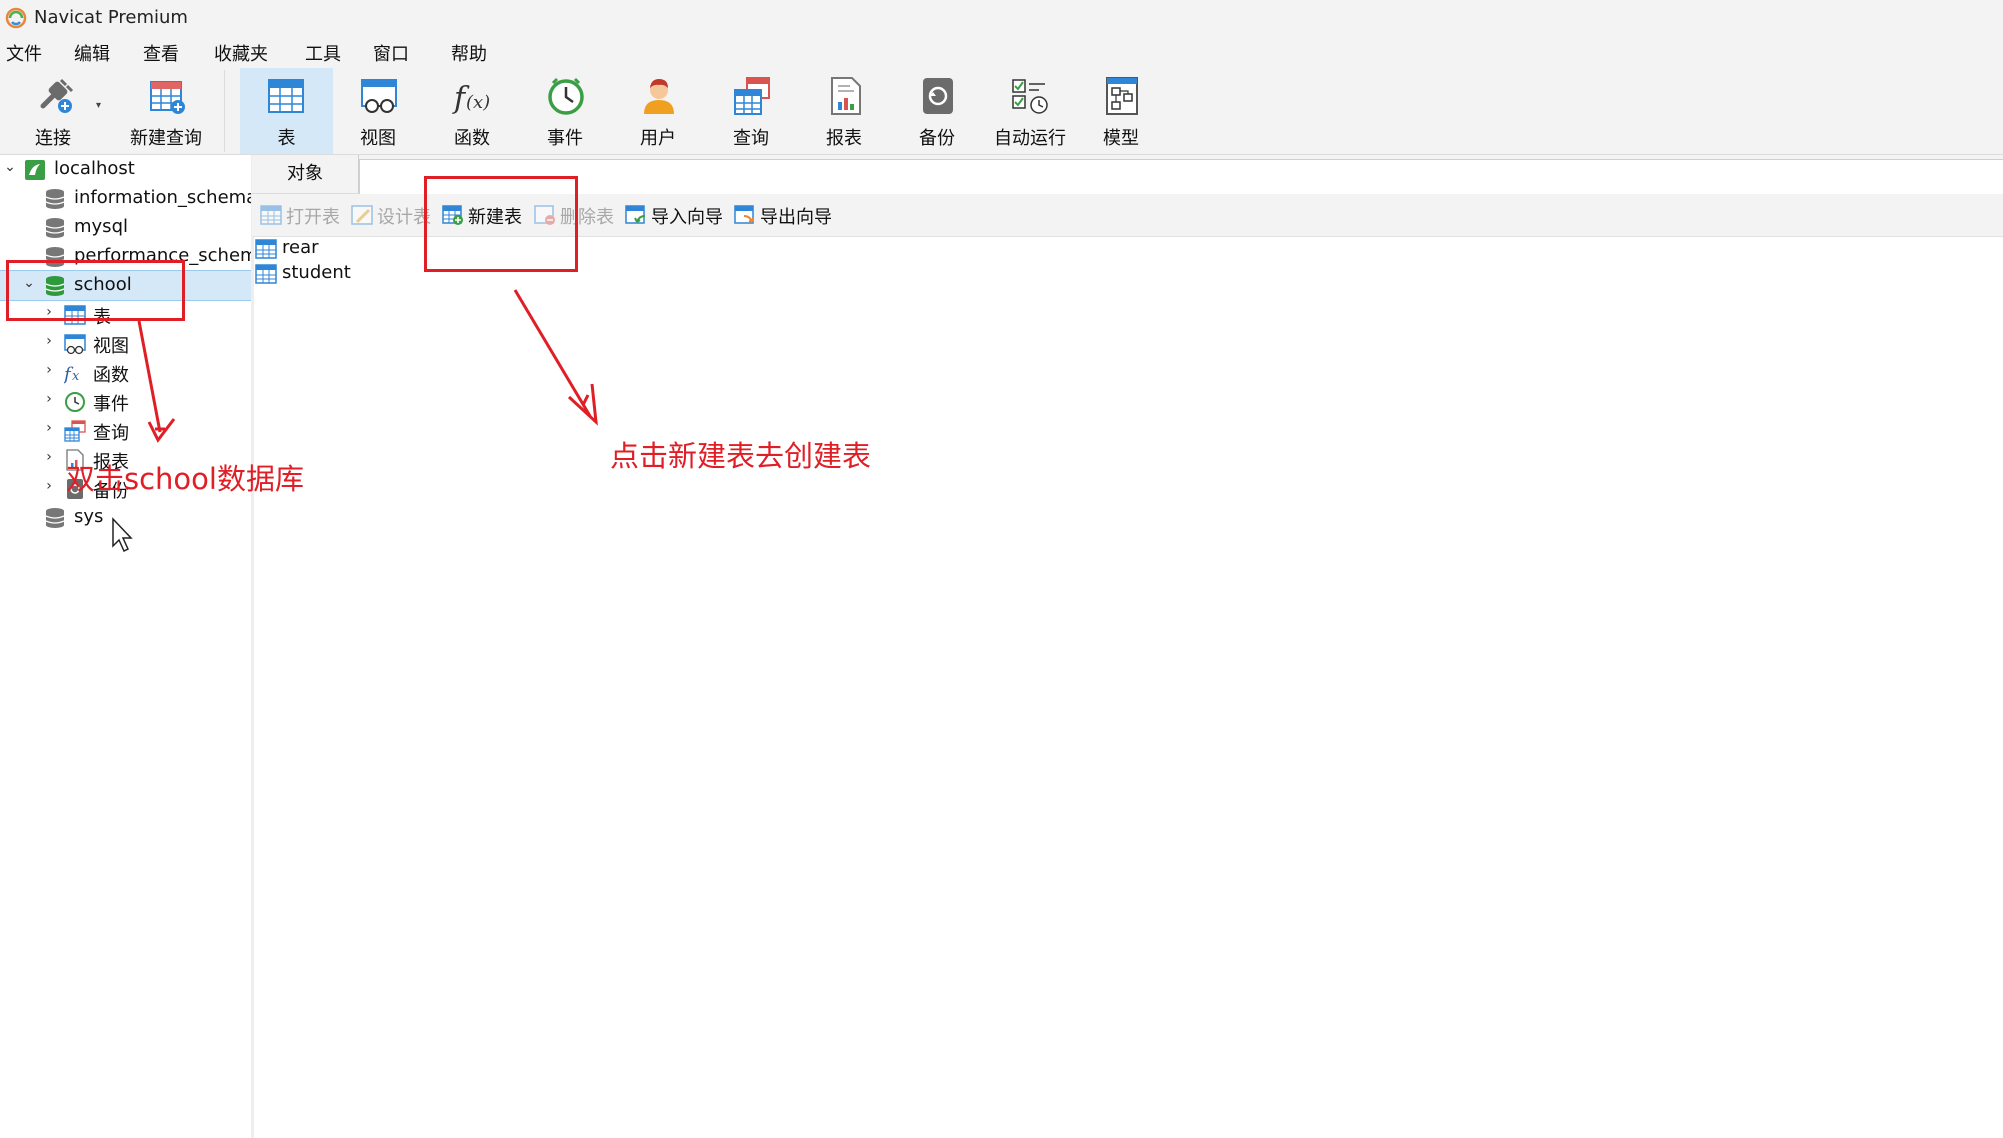 The height and width of the screenshot is (1138, 2003). Describe the element at coordinates (24, 53) in the screenshot. I see `menu-file: 文件` at that location.